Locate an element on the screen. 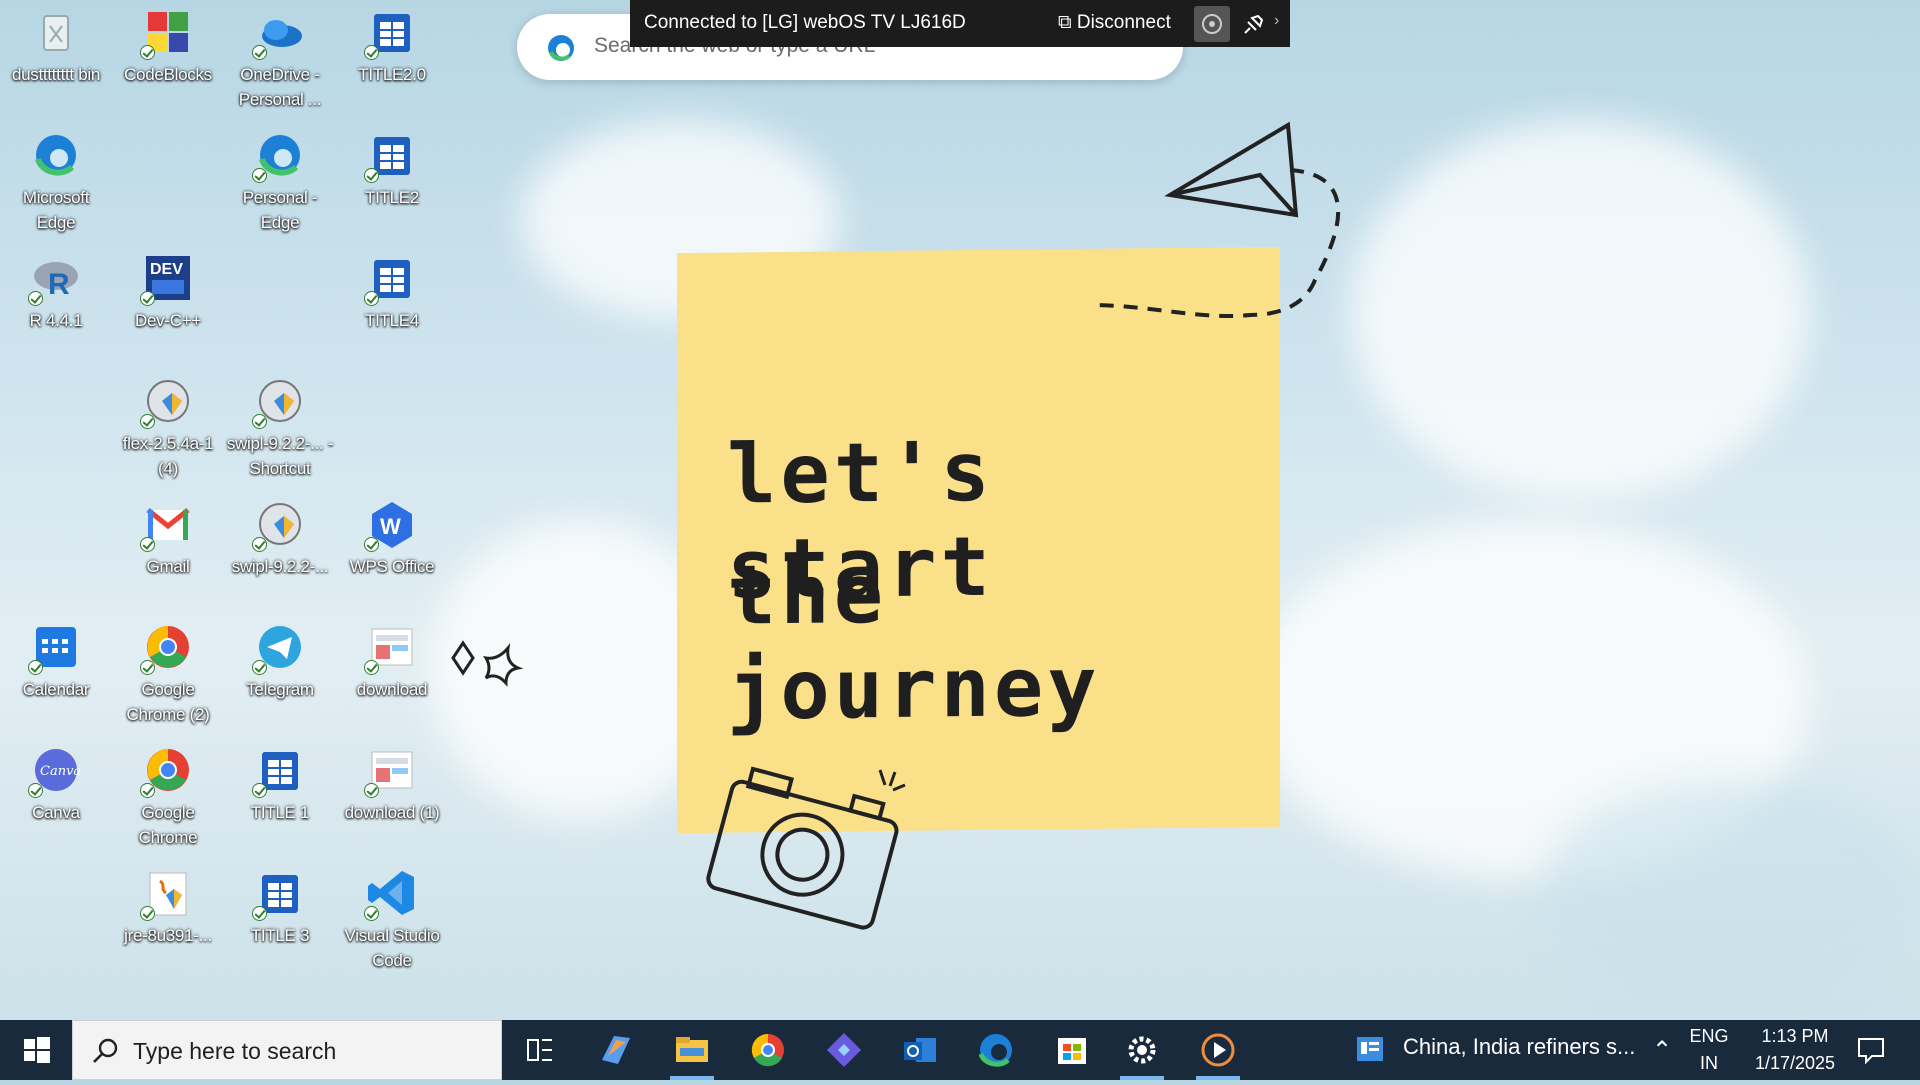 The width and height of the screenshot is (1920, 1085). recycle-bin-icon is located at coordinates (56, 32).